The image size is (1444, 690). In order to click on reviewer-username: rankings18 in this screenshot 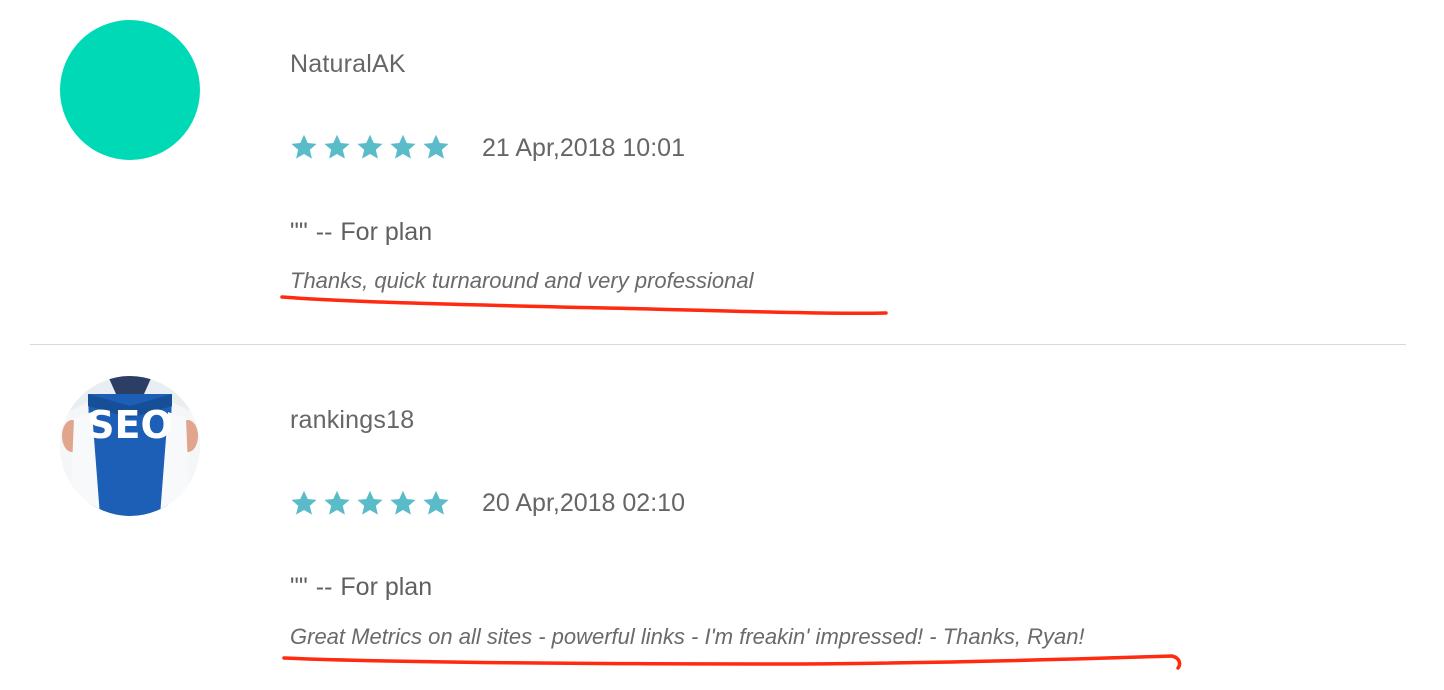, I will do `click(352, 420)`.